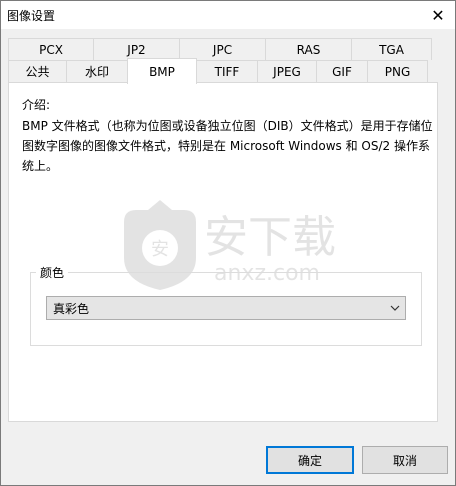  Describe the element at coordinates (391, 49) in the screenshot. I see `tab-tga: TGA` at that location.